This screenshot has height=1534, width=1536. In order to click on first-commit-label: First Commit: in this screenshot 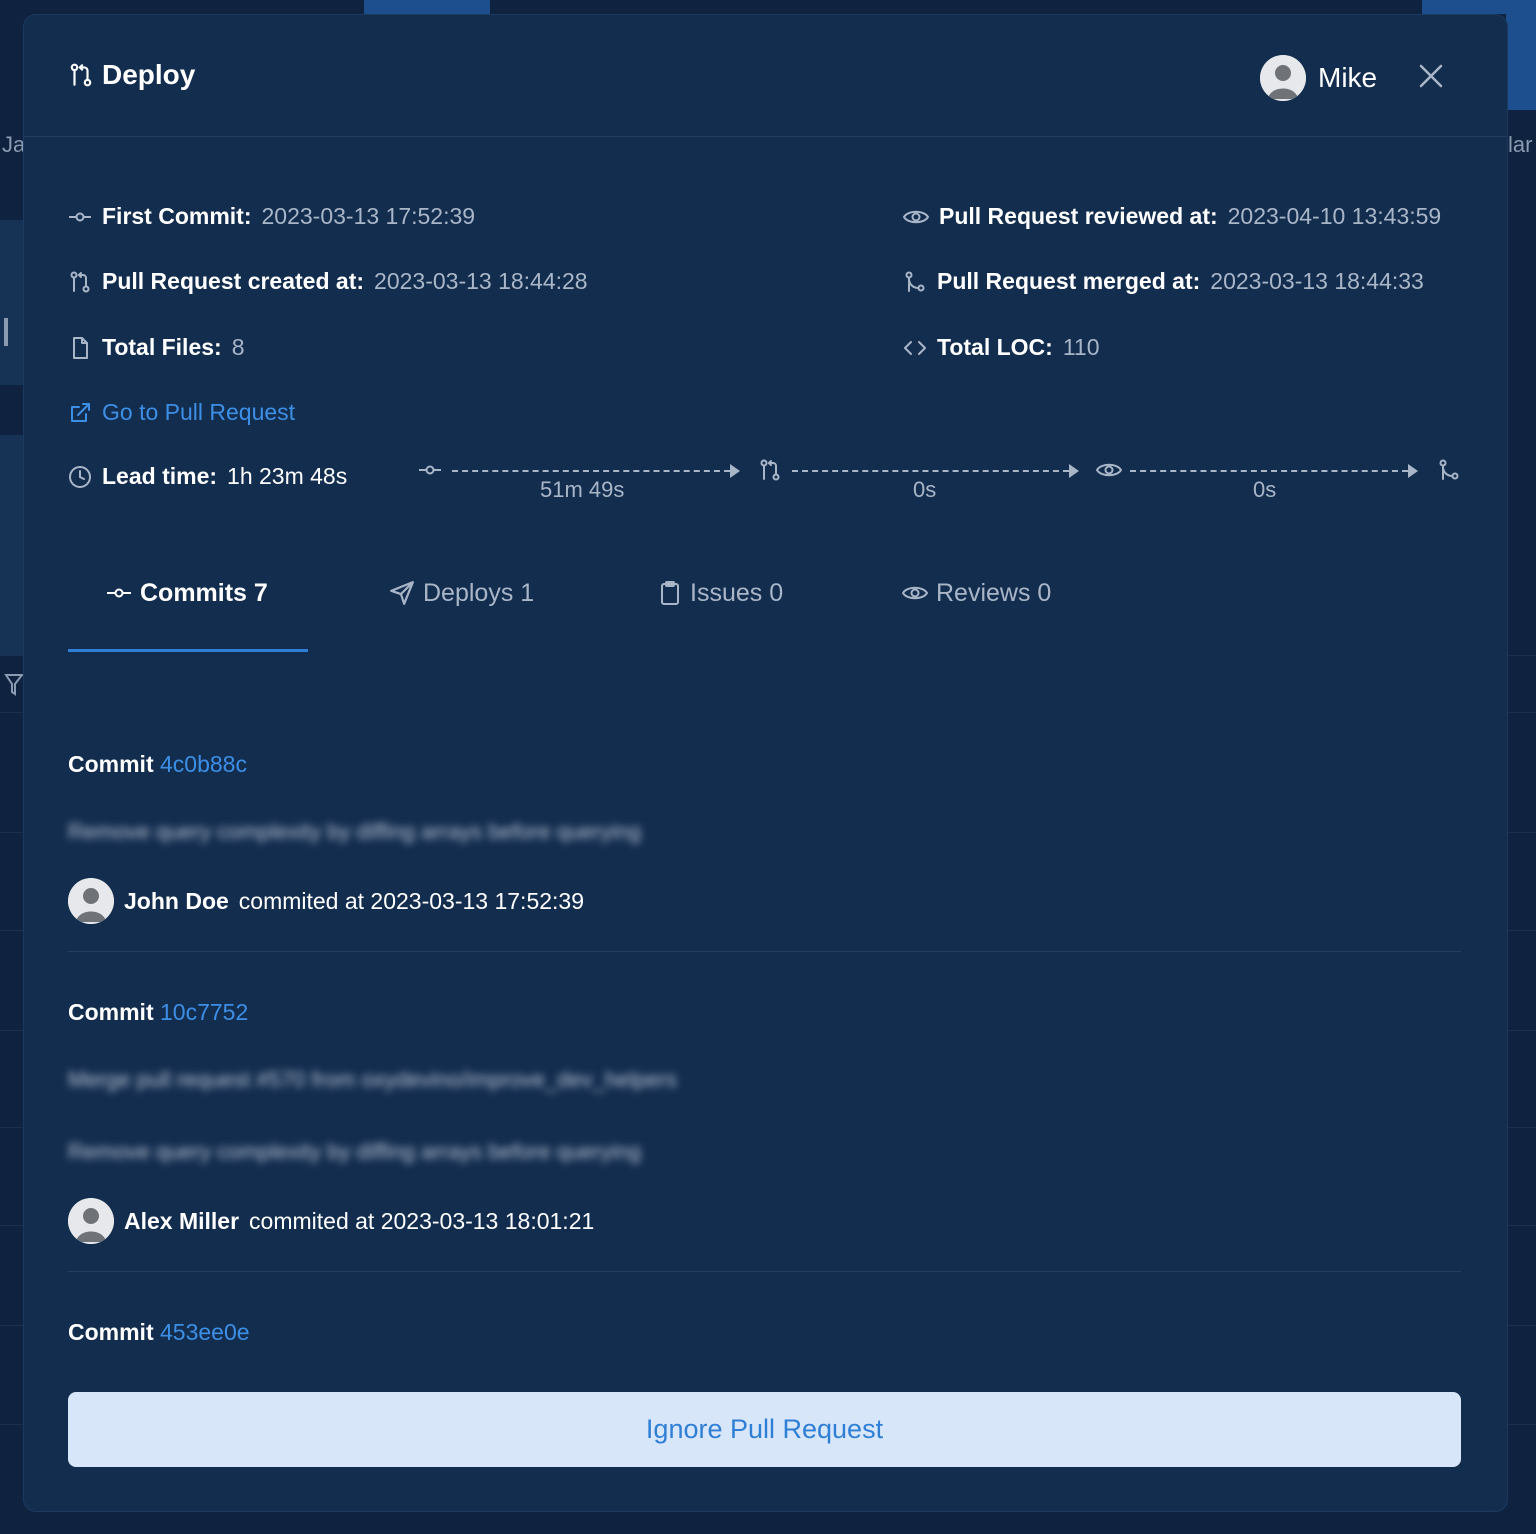, I will do `click(177, 216)`.